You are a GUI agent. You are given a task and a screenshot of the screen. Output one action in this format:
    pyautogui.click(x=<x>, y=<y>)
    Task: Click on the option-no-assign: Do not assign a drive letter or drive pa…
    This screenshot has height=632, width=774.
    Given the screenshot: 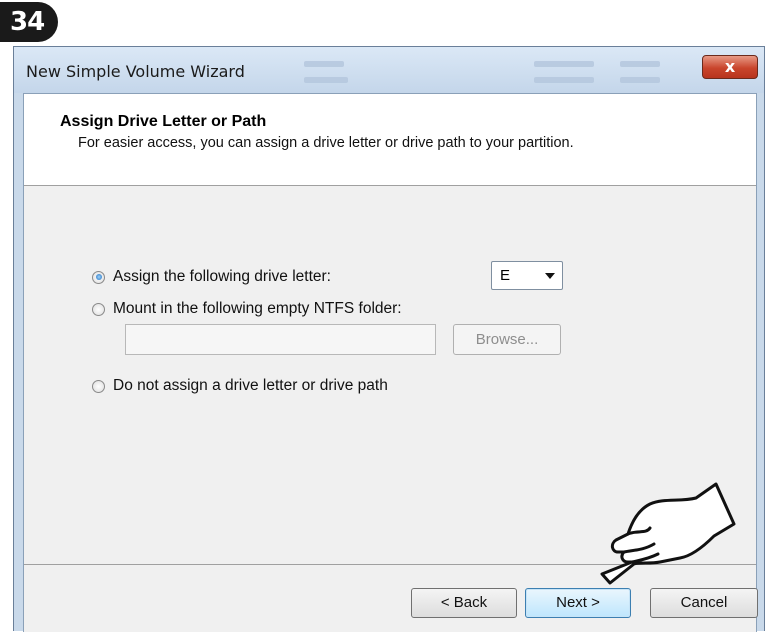 What is the action you would take?
    pyautogui.click(x=240, y=386)
    